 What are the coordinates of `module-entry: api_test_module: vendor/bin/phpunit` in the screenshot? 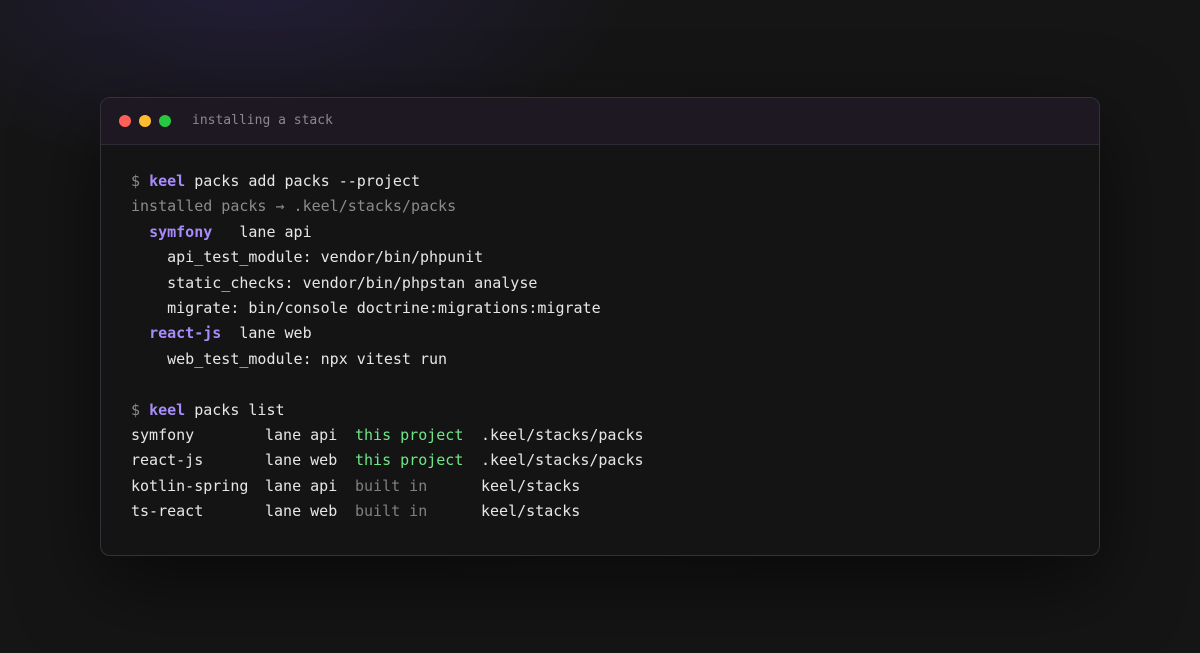 It's located at (325, 257).